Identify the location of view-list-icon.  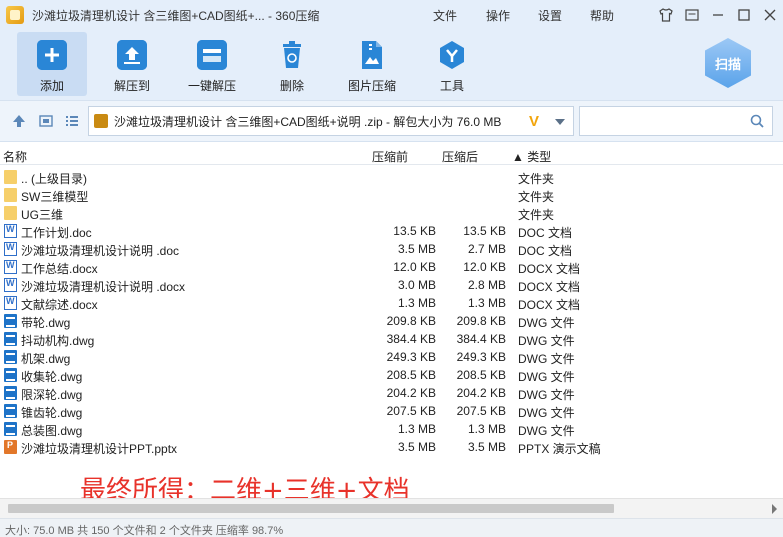
(72, 121).